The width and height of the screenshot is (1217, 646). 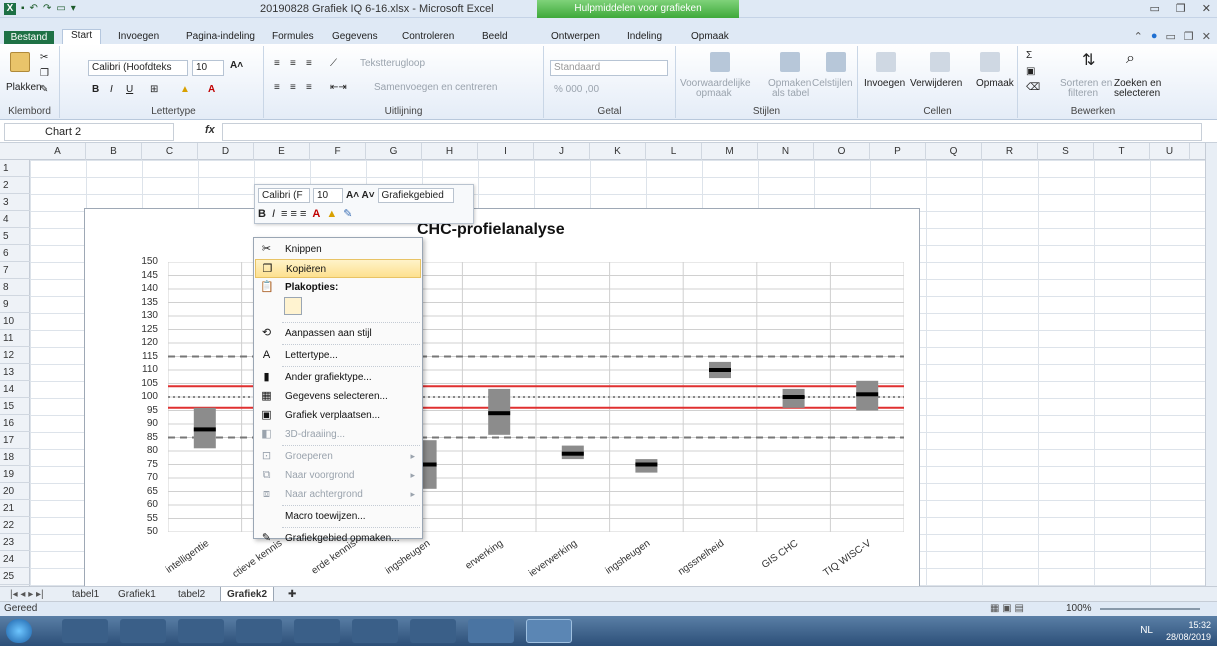 What do you see at coordinates (1155, 8) in the screenshot?
I see `minimize-icon: ▭` at bounding box center [1155, 8].